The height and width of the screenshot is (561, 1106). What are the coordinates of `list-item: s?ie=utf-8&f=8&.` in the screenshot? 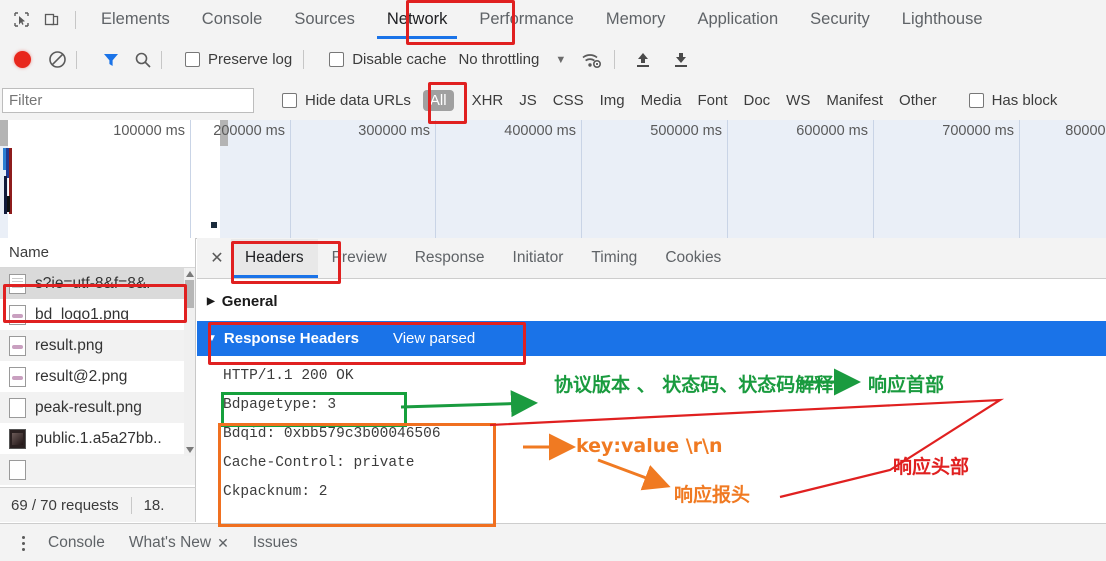 It's located at (97, 283).